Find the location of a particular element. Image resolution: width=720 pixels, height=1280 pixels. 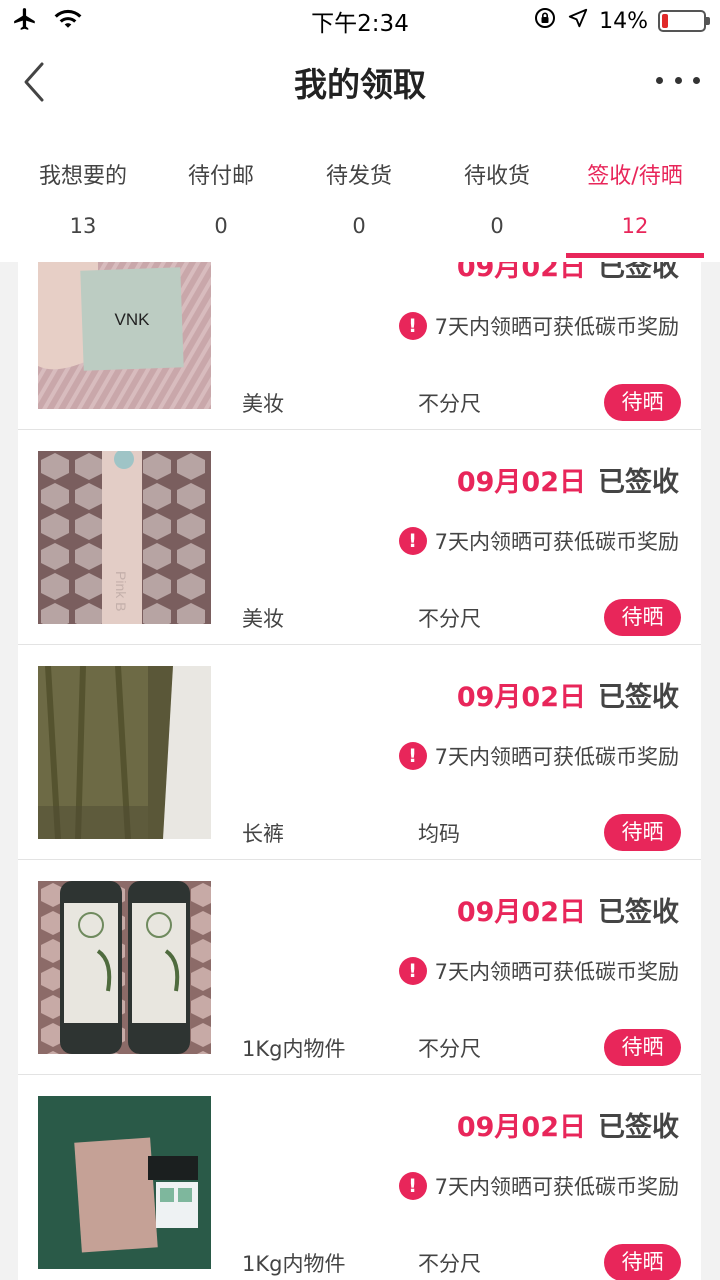

tab-count: 12 is located at coordinates (635, 226).